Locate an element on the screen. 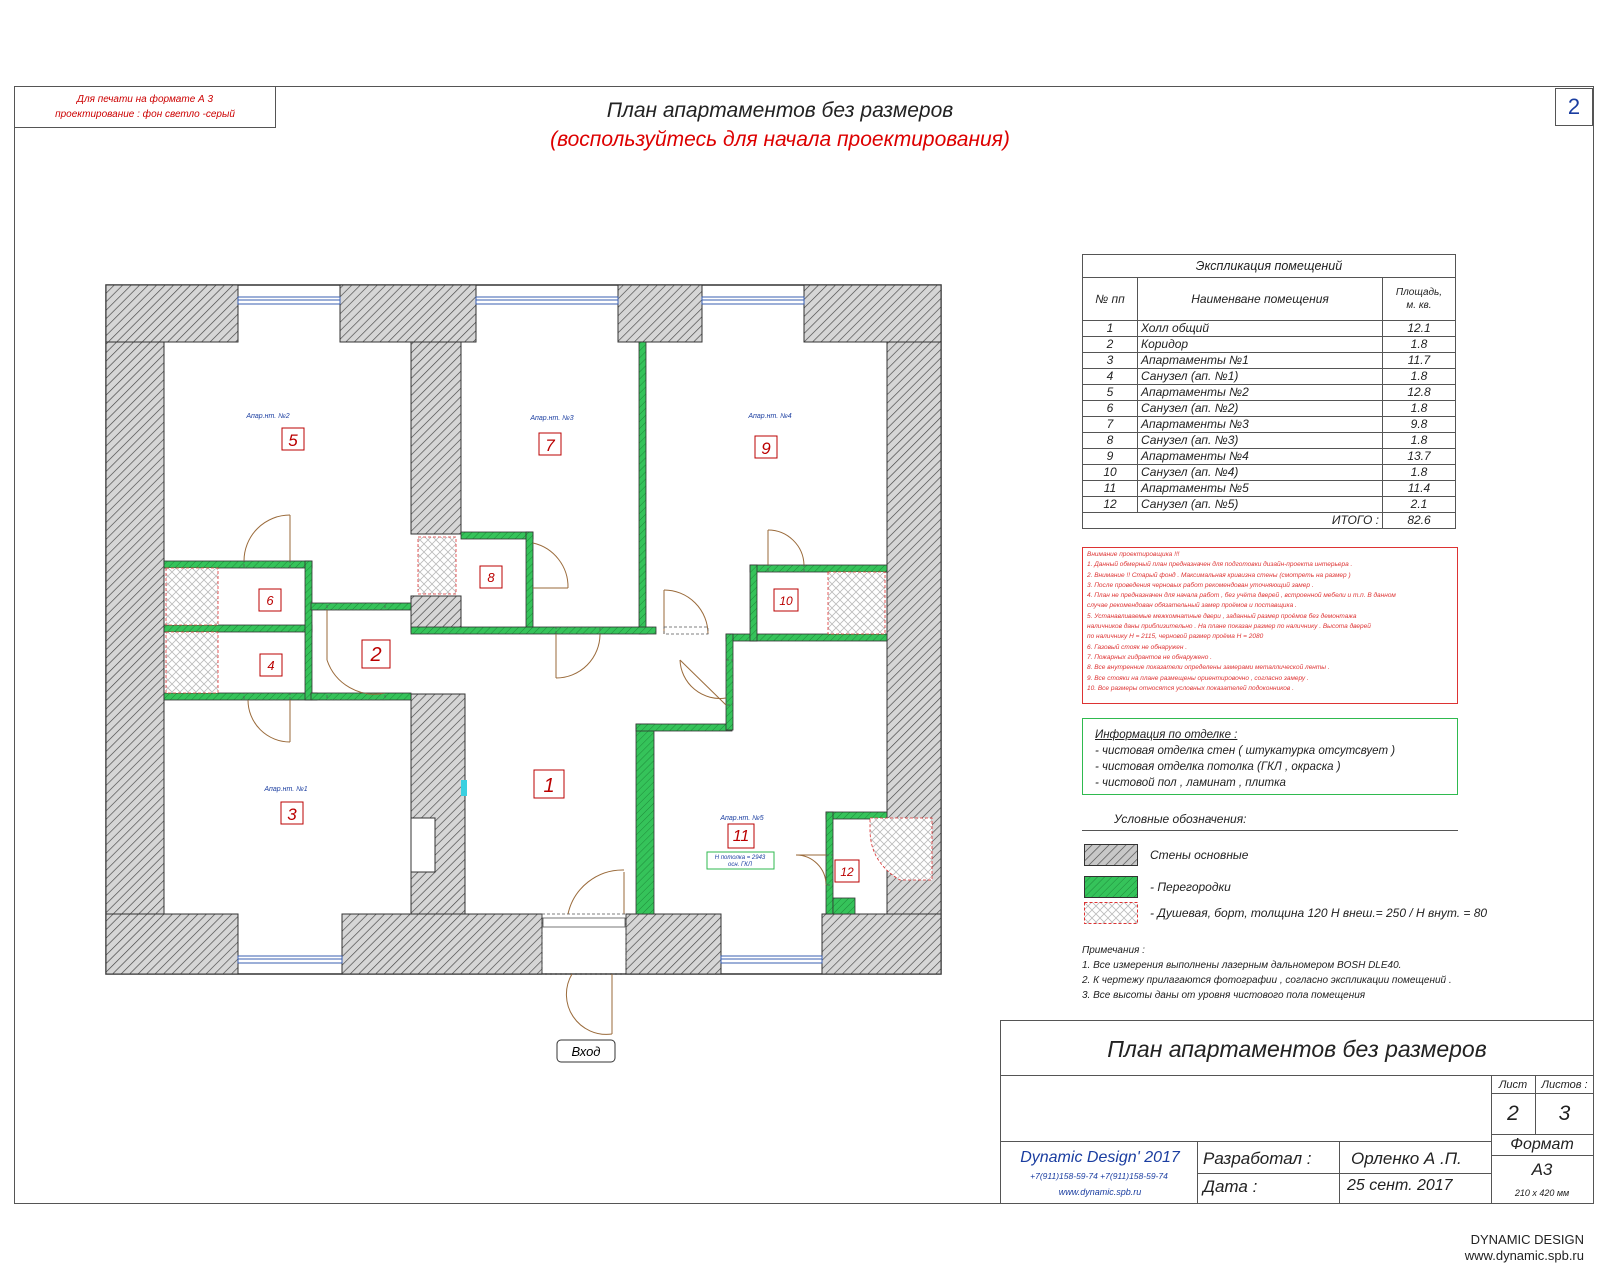  total-value: 82.6 is located at coordinates (1419, 520).